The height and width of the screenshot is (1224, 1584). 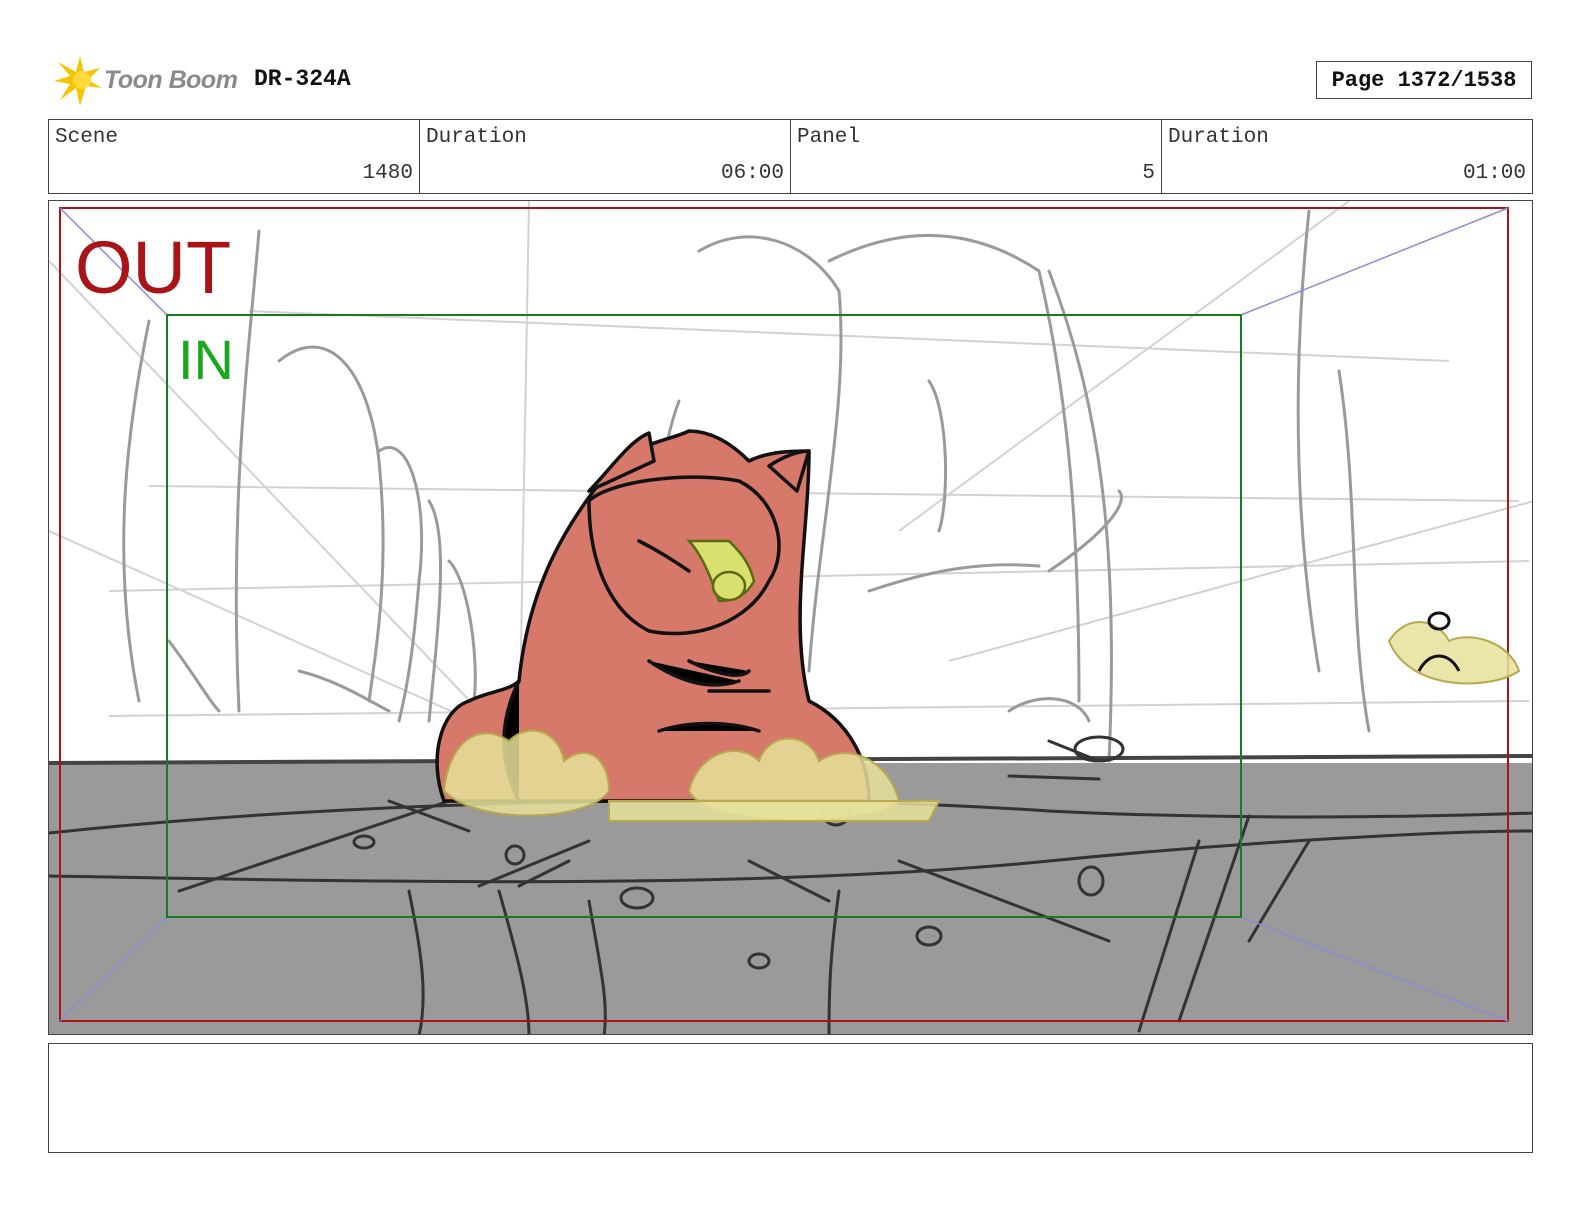 What do you see at coordinates (206, 359) in the screenshot?
I see `in-frame-label: IN` at bounding box center [206, 359].